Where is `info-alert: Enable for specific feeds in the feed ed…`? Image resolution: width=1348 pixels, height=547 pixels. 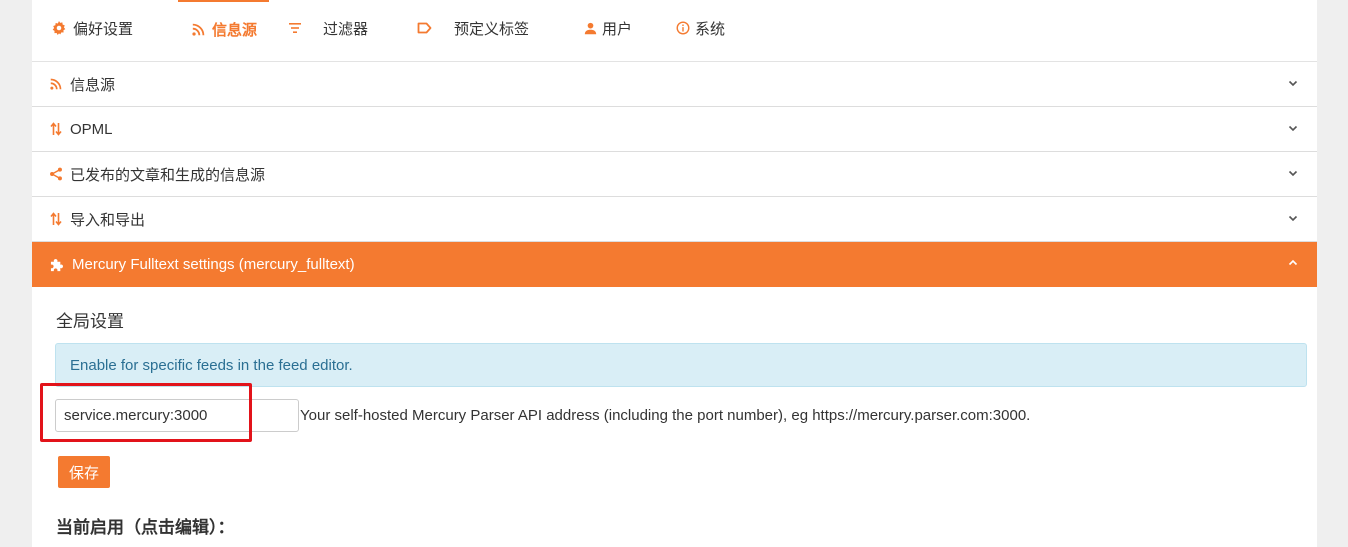
info-alert: Enable for specific feeds in the feed ed… is located at coordinates (681, 365).